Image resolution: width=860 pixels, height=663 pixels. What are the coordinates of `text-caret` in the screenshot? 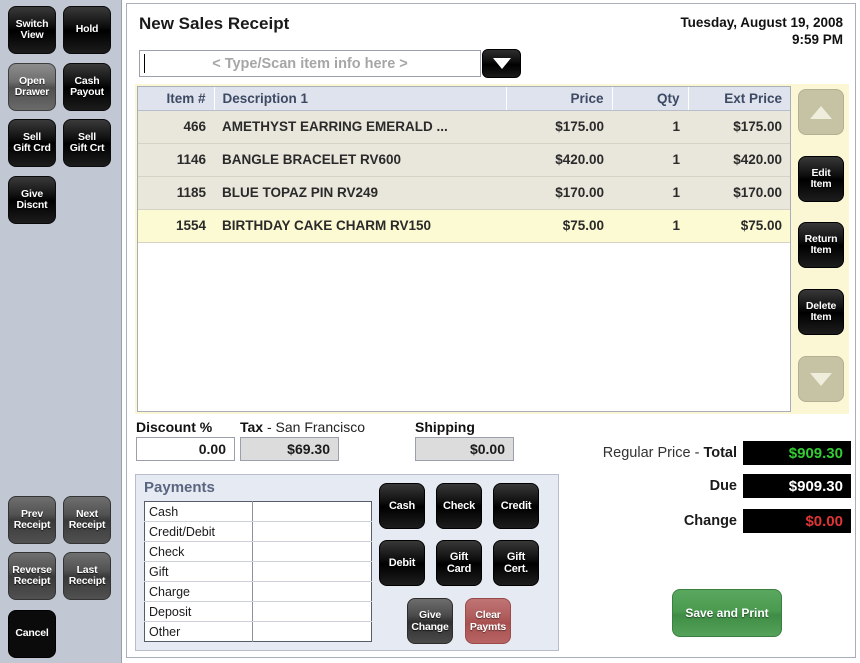 It's located at (144, 63).